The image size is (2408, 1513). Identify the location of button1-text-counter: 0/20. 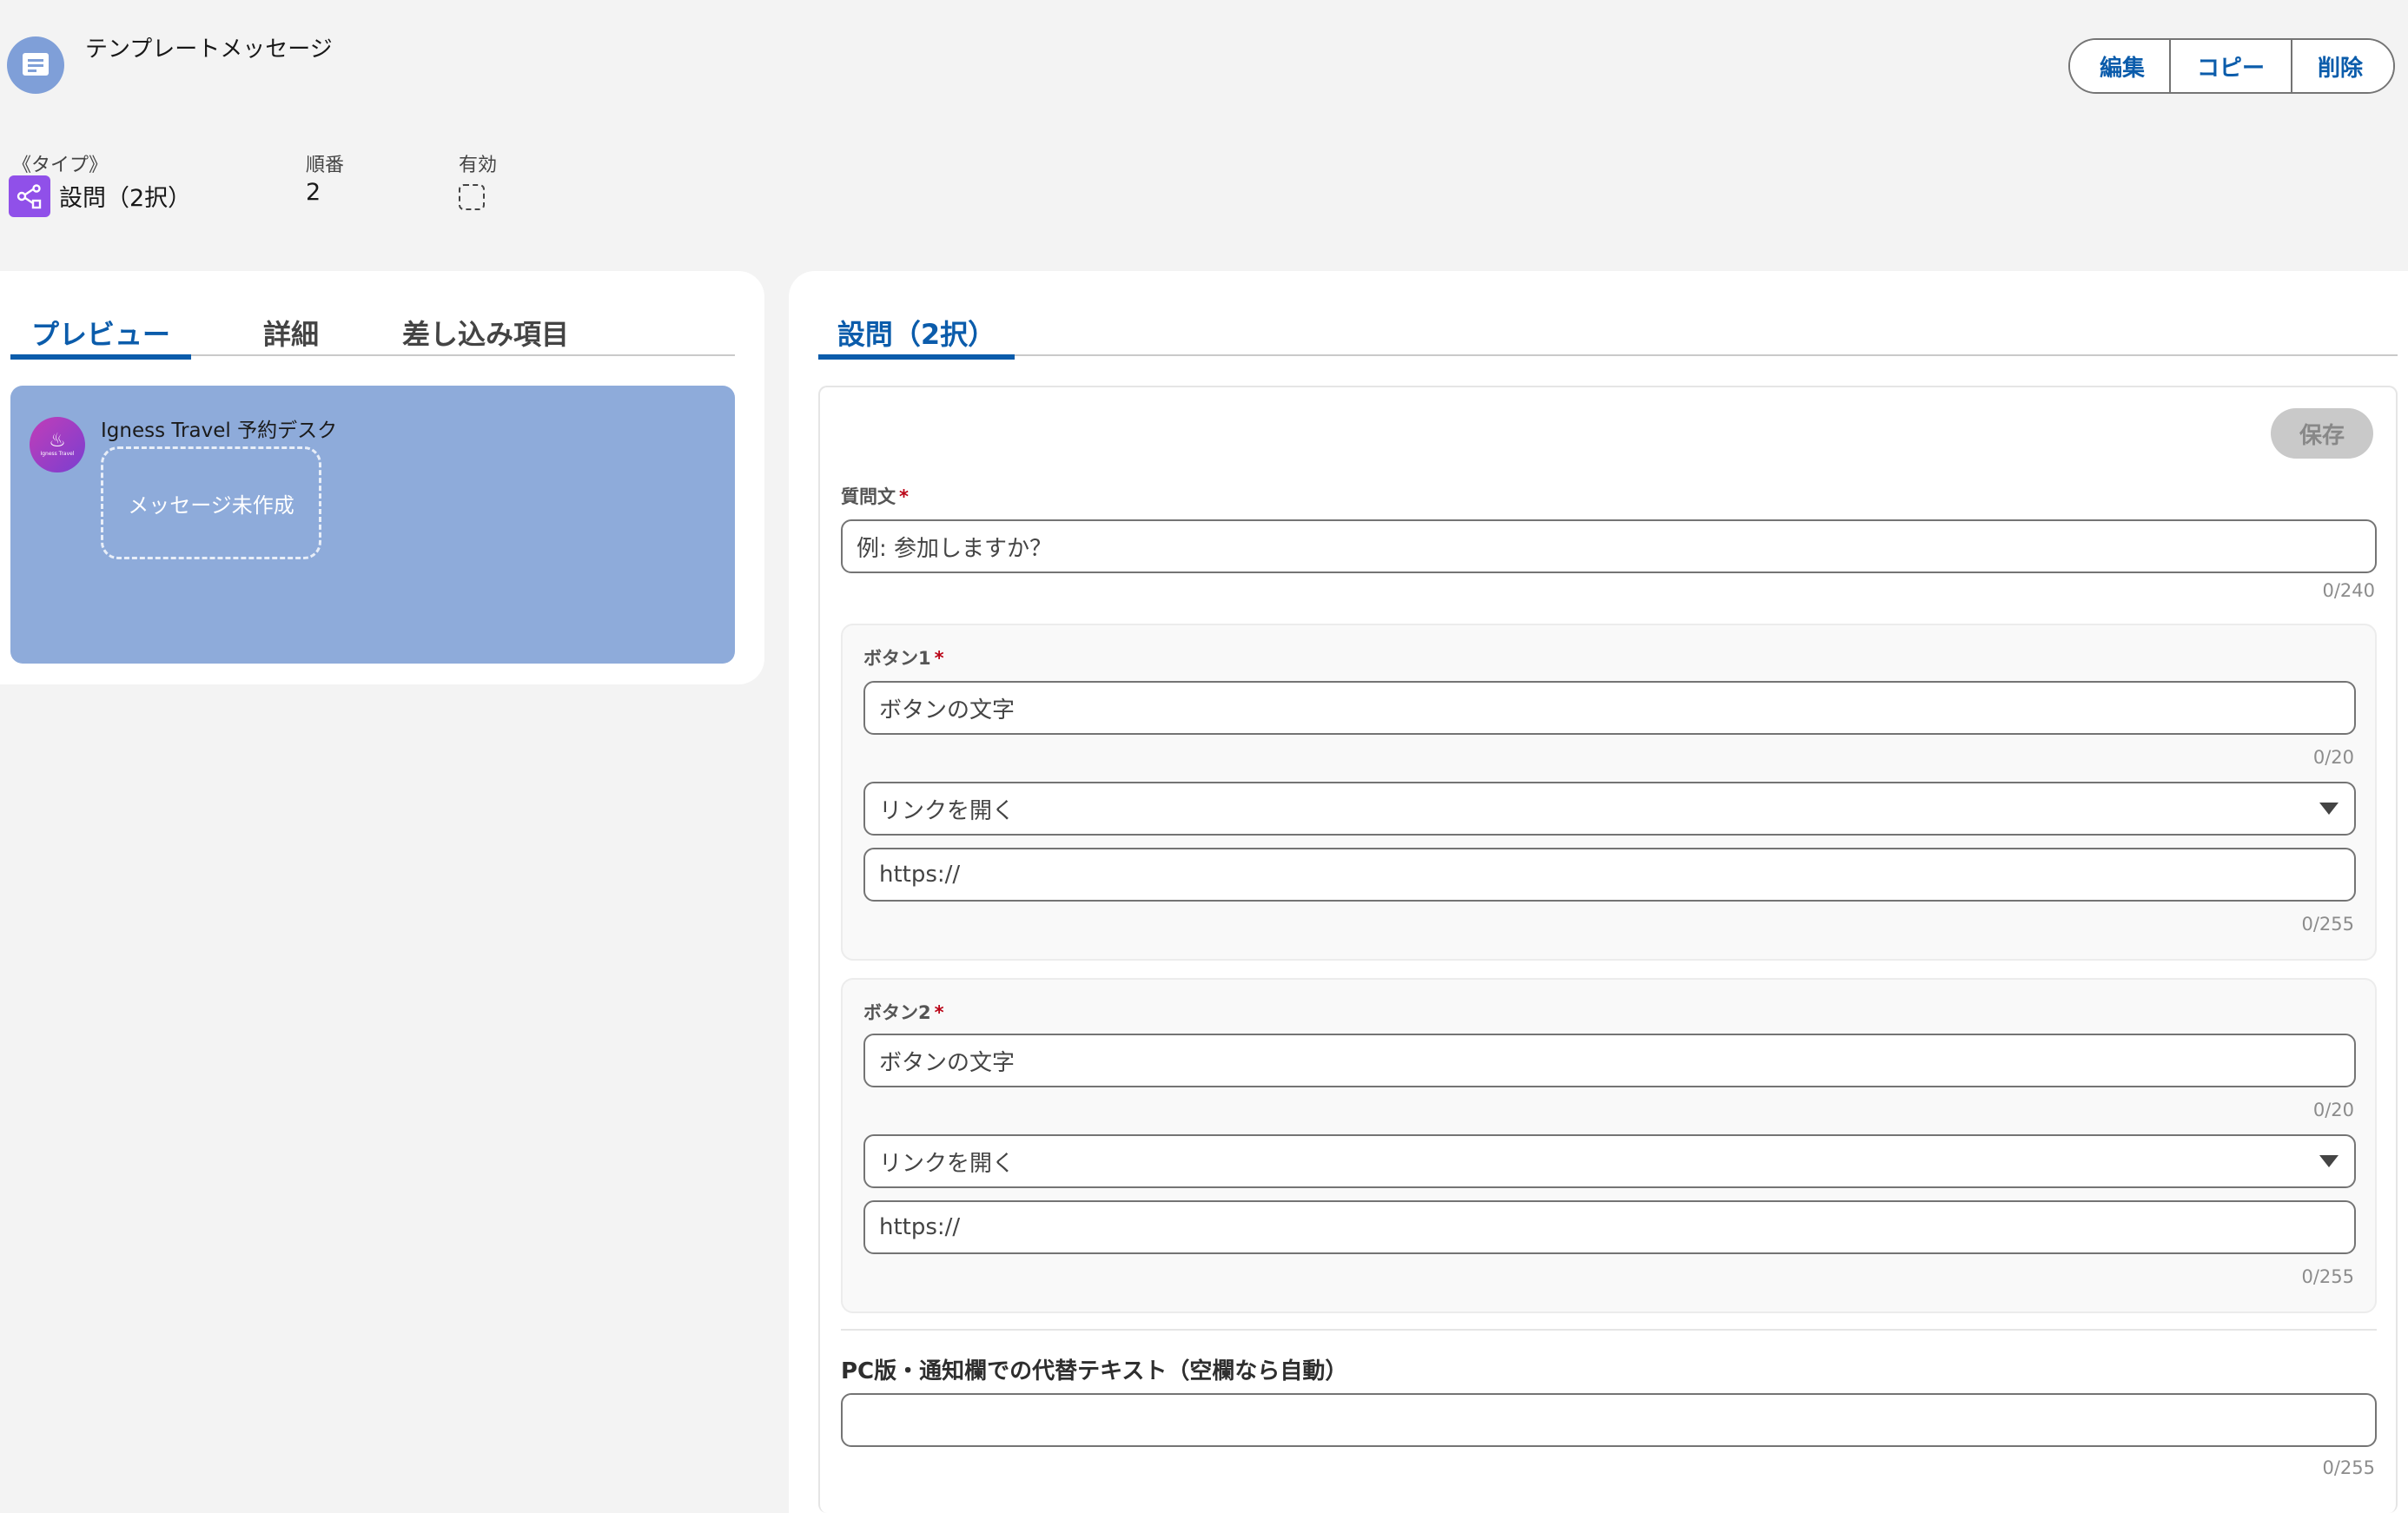
(2333, 757).